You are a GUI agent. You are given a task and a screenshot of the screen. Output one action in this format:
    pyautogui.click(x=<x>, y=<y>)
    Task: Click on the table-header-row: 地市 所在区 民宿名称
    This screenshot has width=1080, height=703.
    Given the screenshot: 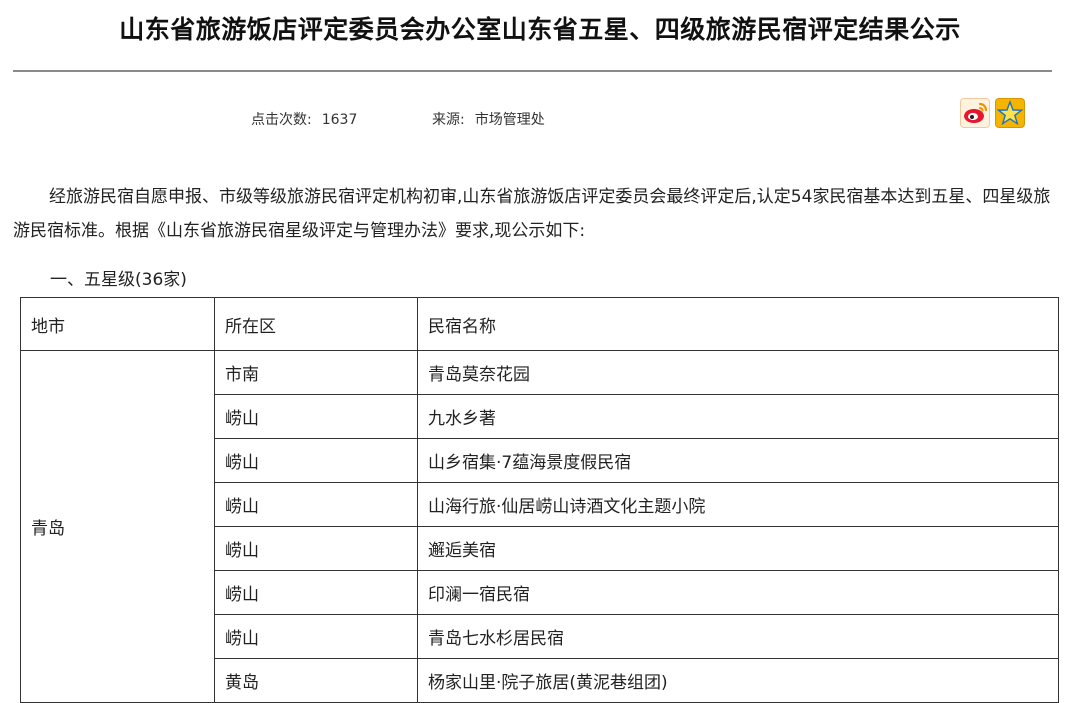 What is the action you would take?
    pyautogui.click(x=539, y=324)
    